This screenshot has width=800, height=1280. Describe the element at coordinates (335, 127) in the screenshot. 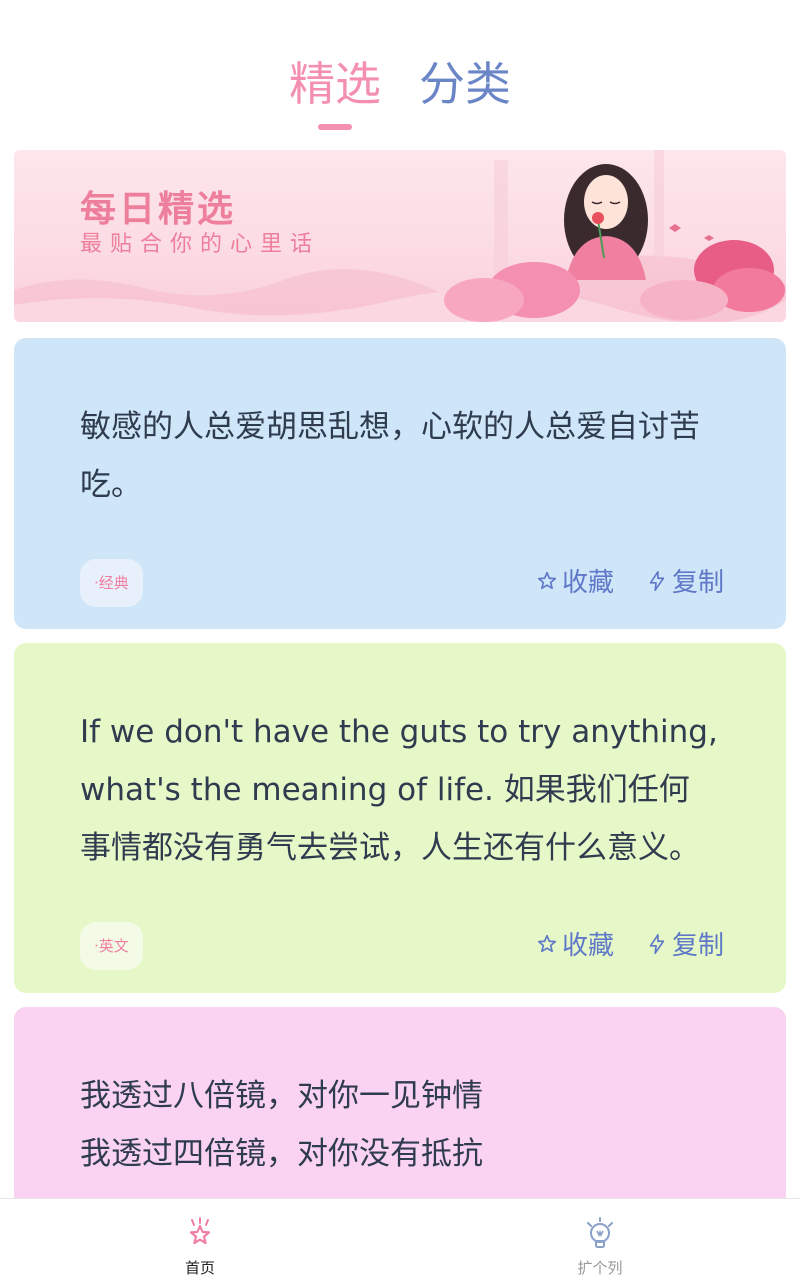

I see `active-tab-indicator` at that location.